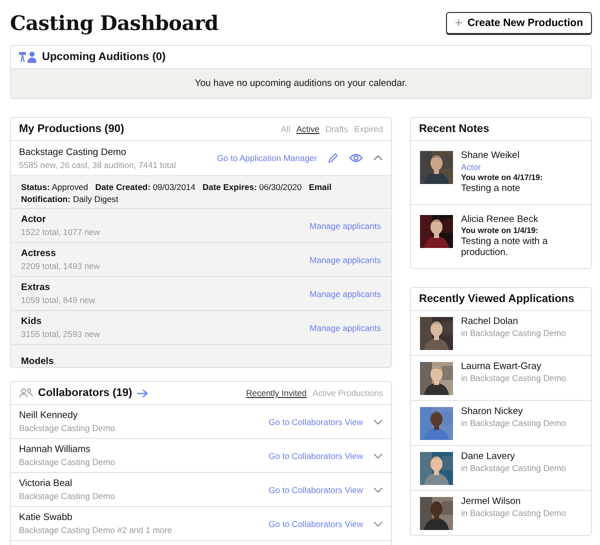 The width and height of the screenshot is (600, 545). What do you see at coordinates (500, 219) in the screenshot?
I see `person-name: Alicia Renee Beck` at bounding box center [500, 219].